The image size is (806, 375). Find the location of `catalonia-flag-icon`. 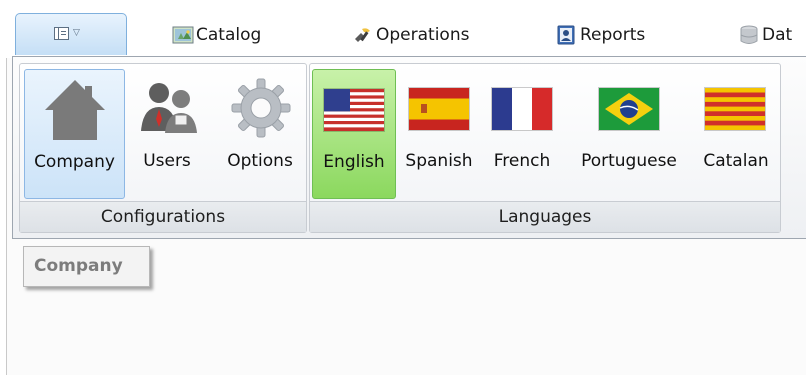

catalonia-flag-icon is located at coordinates (735, 109).